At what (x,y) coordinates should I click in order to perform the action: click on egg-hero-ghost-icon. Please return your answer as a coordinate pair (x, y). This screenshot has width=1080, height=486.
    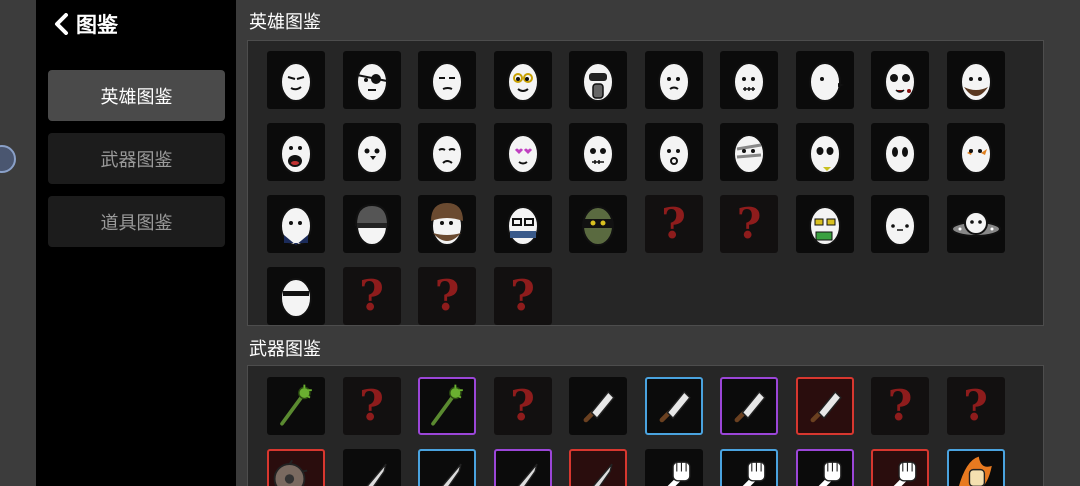
    Looking at the image, I should click on (900, 152).